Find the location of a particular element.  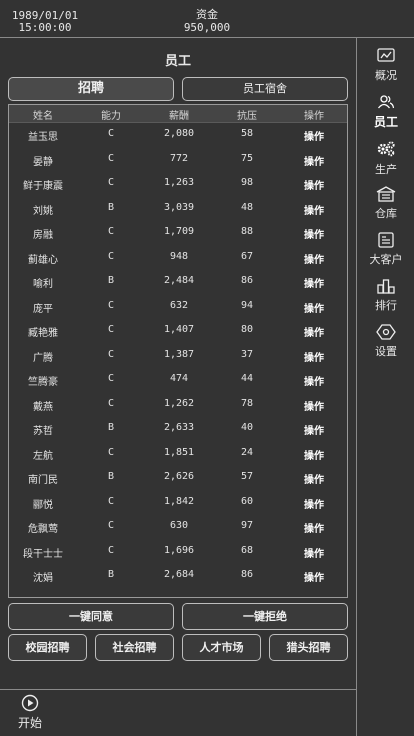

sidebar-label: 仓库 is located at coordinates (386, 213).